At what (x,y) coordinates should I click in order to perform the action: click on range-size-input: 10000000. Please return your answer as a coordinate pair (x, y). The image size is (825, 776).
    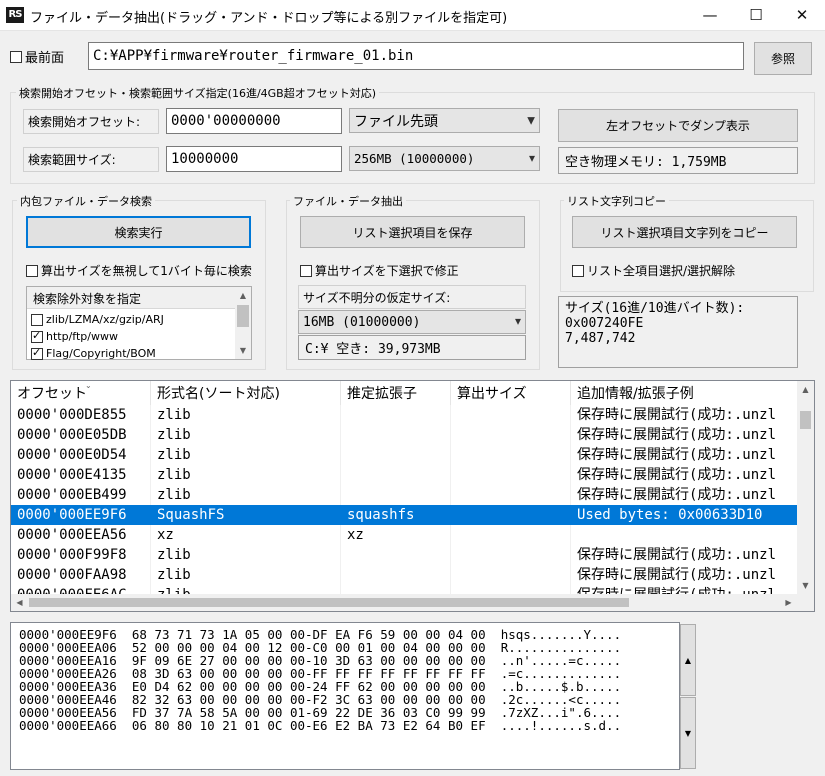
    Looking at the image, I should click on (254, 159).